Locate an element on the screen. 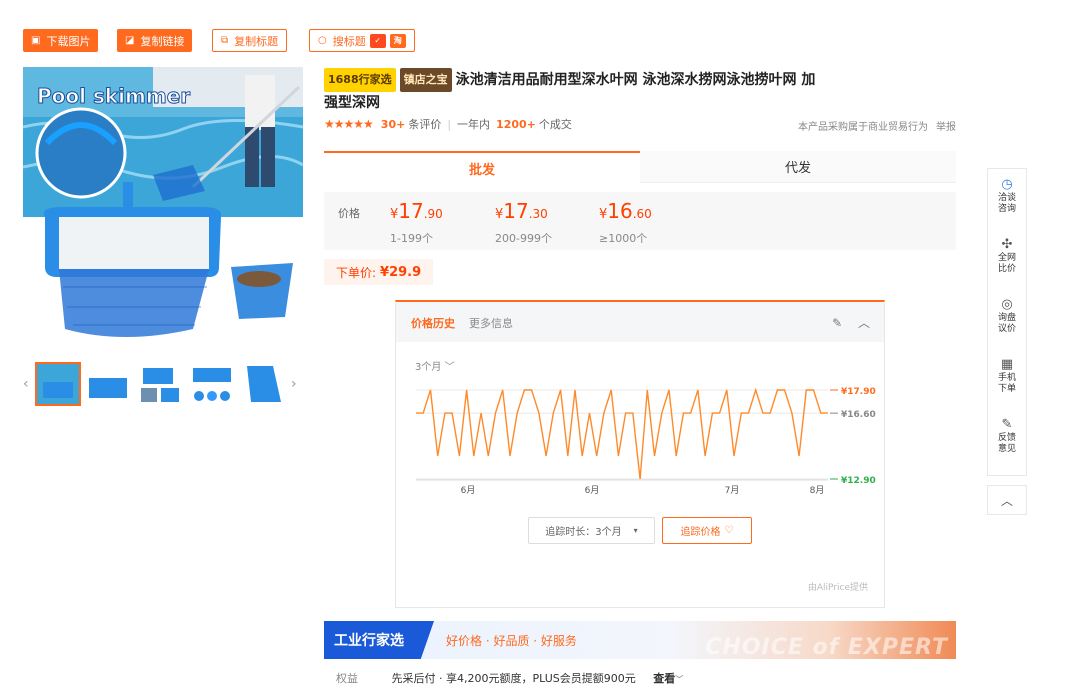 The width and height of the screenshot is (1080, 691). price-history-chart: ¥17.90 ¥16.60 ¥12.90 6月 6月 7月 8月 is located at coordinates (646, 441).